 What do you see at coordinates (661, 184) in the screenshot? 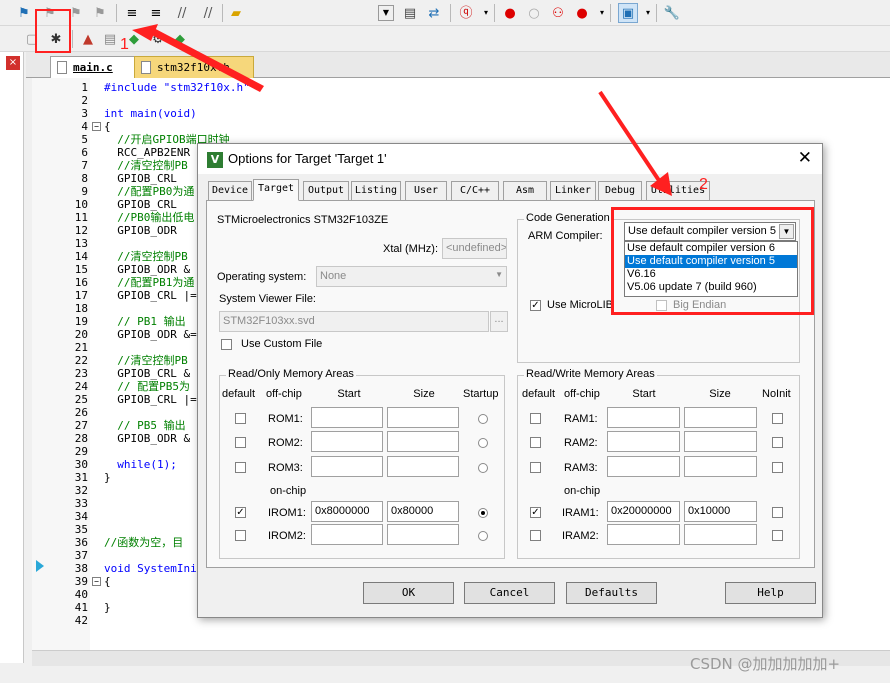
I see `arrow-step2-head` at bounding box center [661, 184].